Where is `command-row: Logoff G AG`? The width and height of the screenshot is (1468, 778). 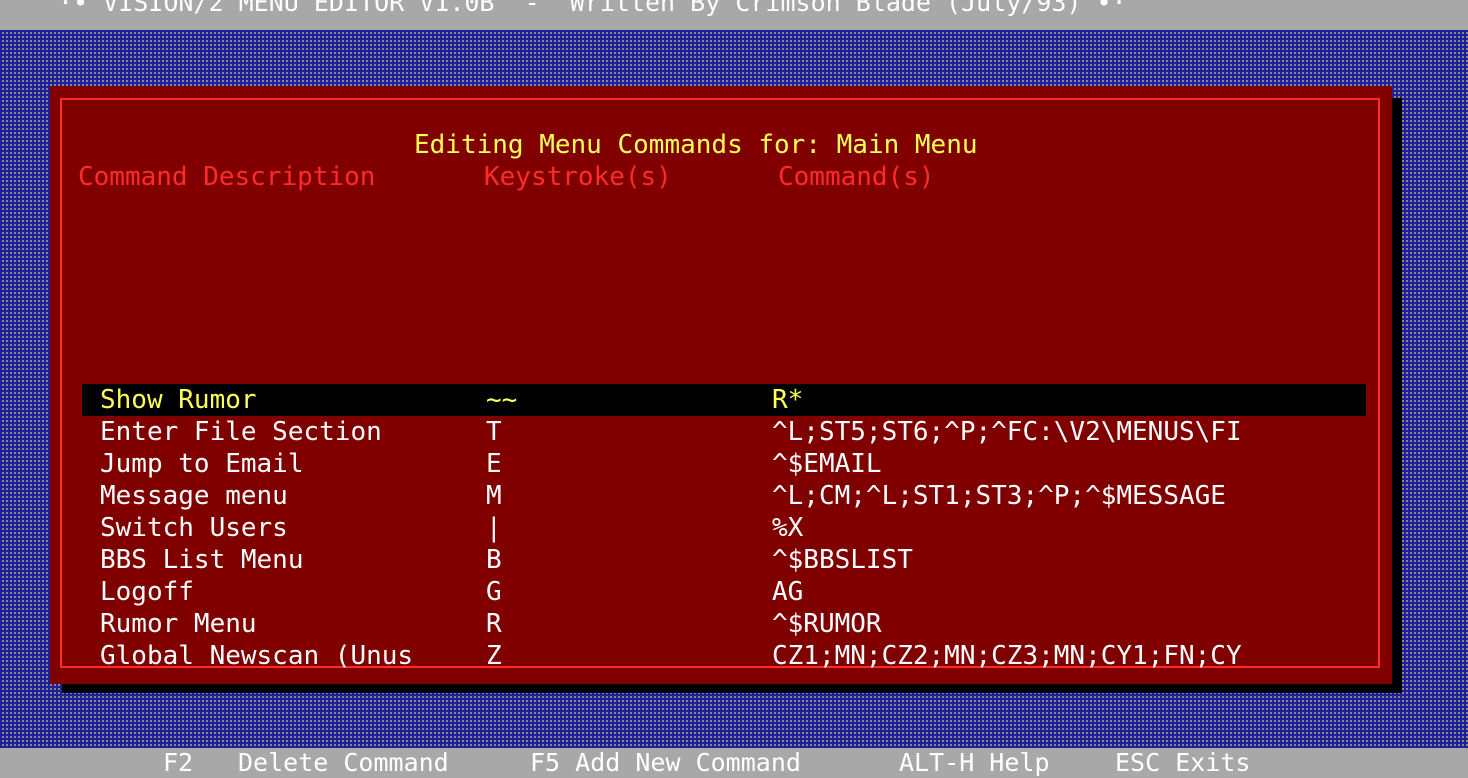 command-row: Logoff G AG is located at coordinates (724, 592).